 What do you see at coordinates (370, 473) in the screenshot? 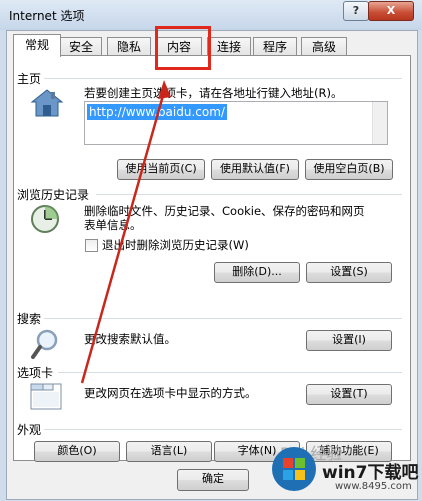
I see `site-watermark-name: win7下载吧` at bounding box center [370, 473].